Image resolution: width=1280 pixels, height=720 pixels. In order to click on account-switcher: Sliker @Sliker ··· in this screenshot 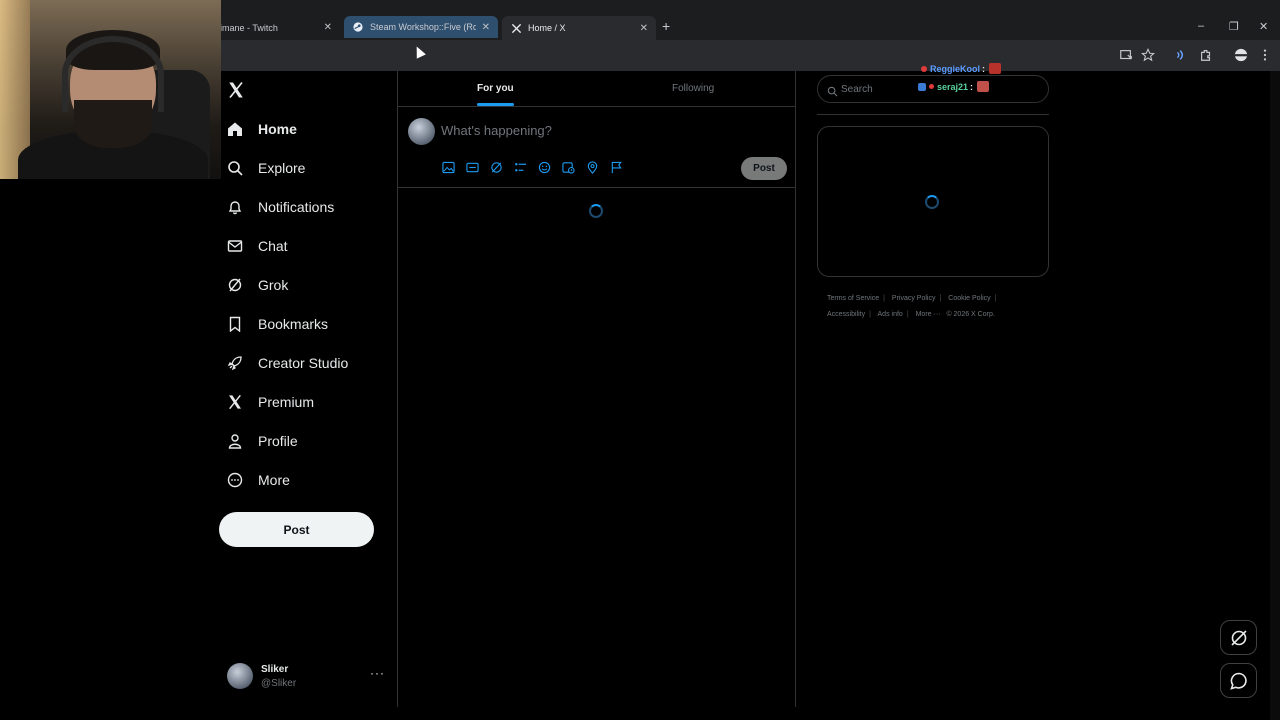, I will do `click(307, 678)`.